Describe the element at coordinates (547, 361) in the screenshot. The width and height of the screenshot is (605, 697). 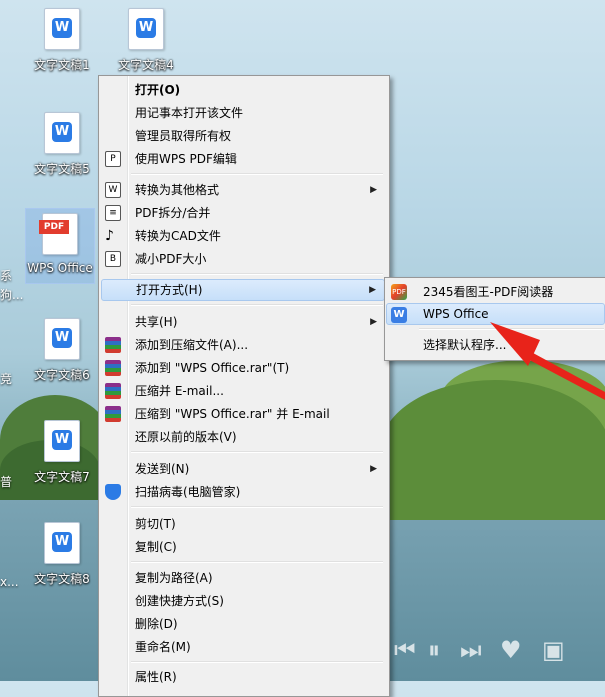
I see `annotation-arrow-icon` at that location.